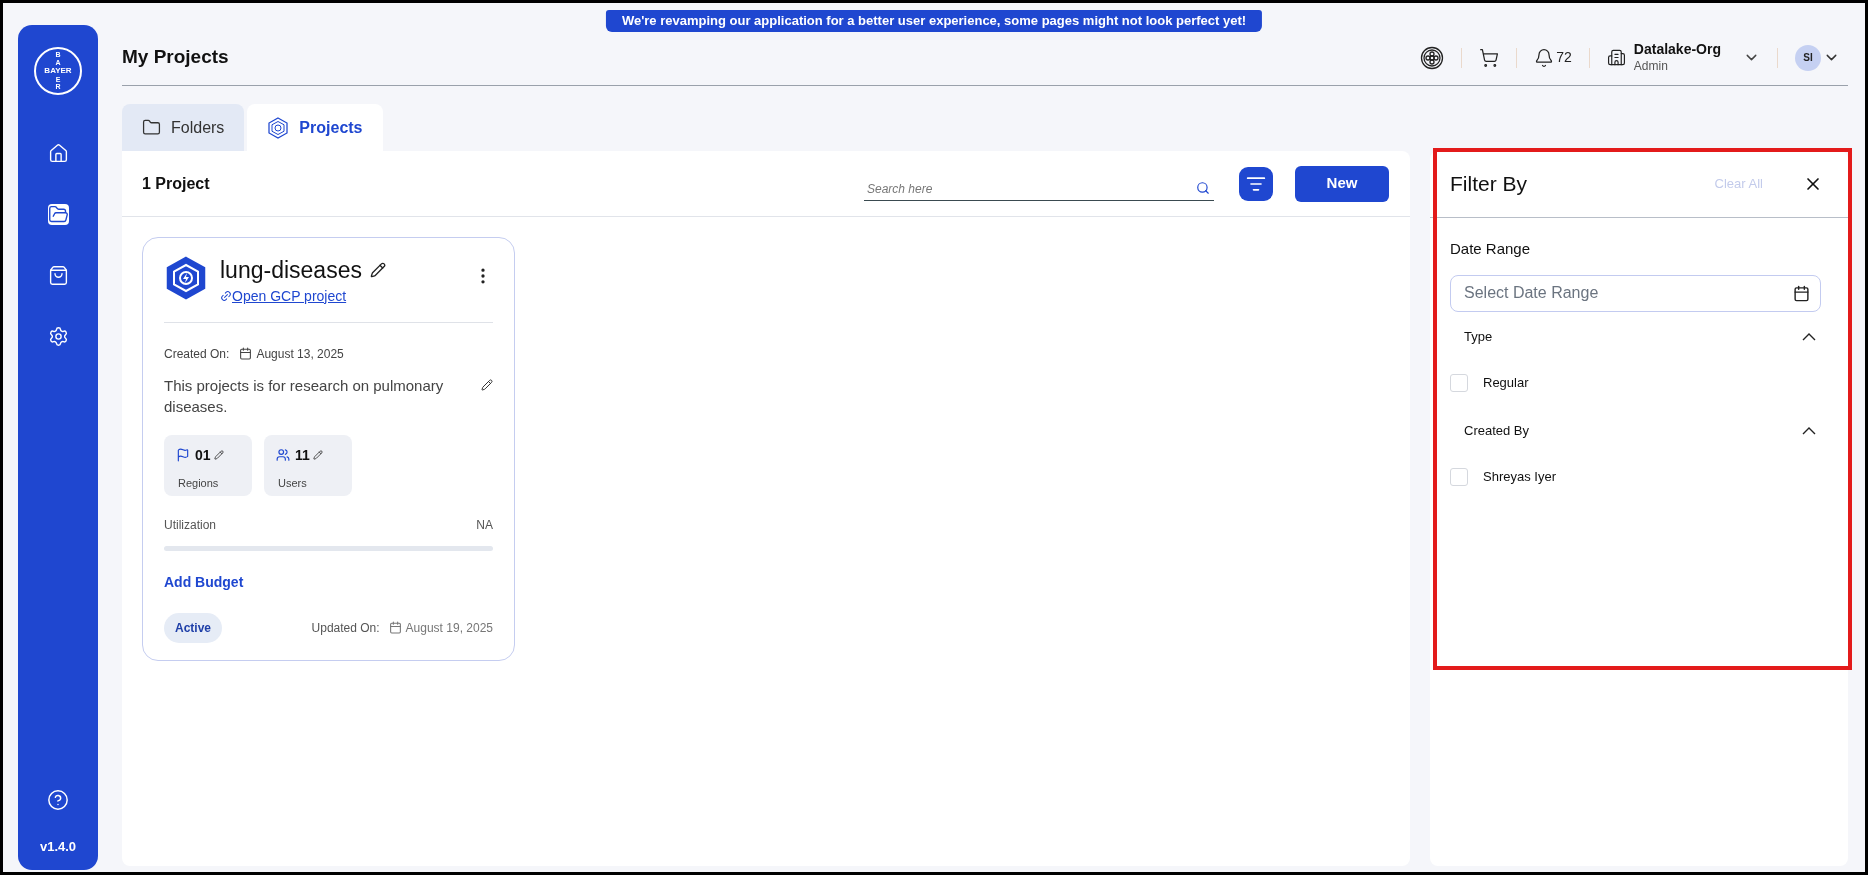 This screenshot has width=1868, height=875. I want to click on stat-label: Regions, so click(199, 483).